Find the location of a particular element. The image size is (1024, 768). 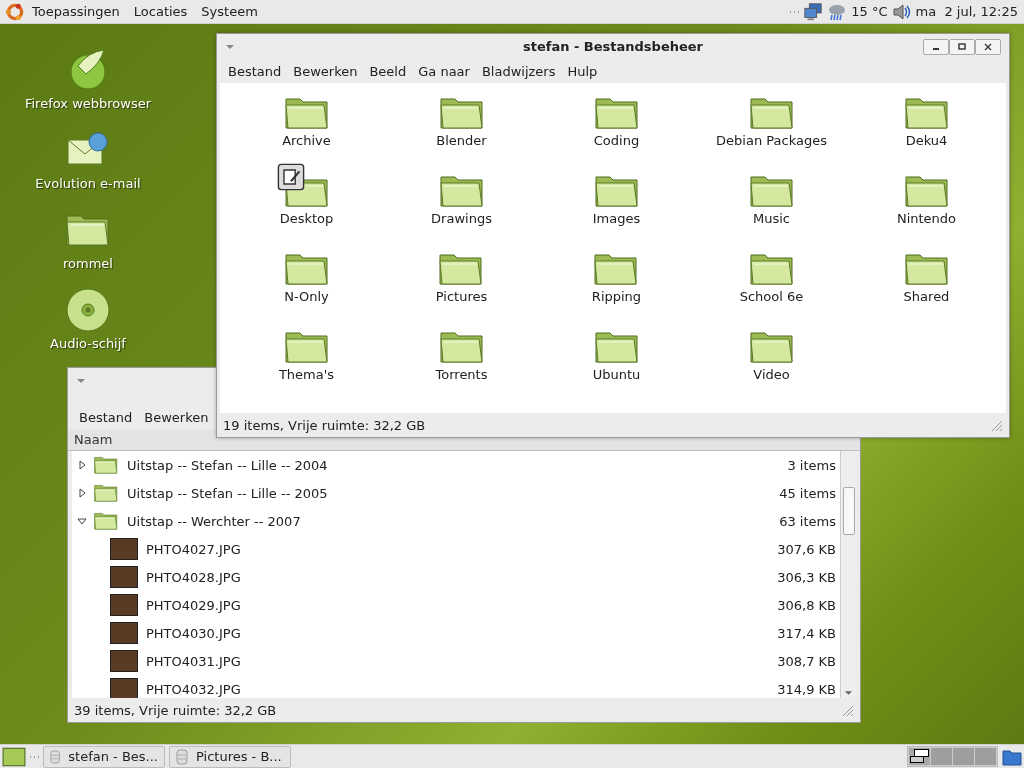

disc-icon is located at coordinates (88, 310).